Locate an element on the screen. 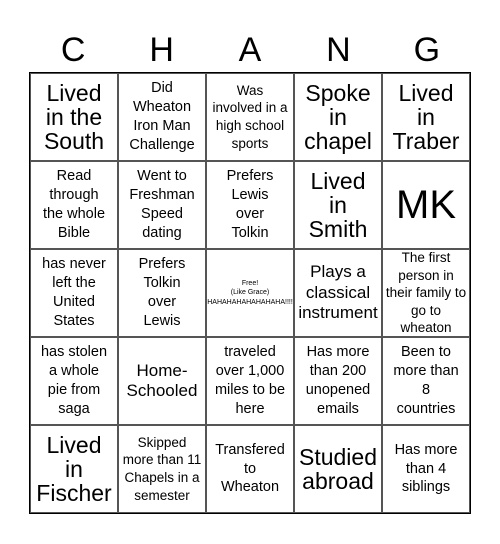 The image size is (500, 544). bingo-cell: Spoke in chapel is located at coordinates (338, 117).